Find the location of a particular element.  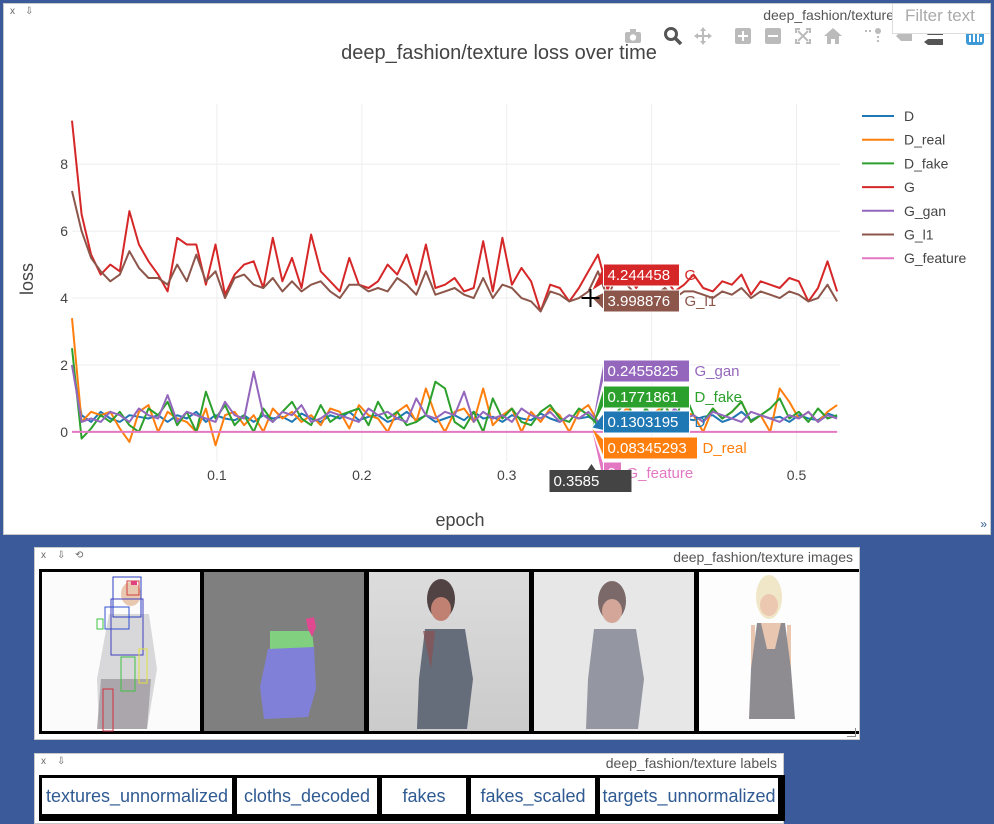

label-cell: textures_unnormalized is located at coordinates (137, 796).